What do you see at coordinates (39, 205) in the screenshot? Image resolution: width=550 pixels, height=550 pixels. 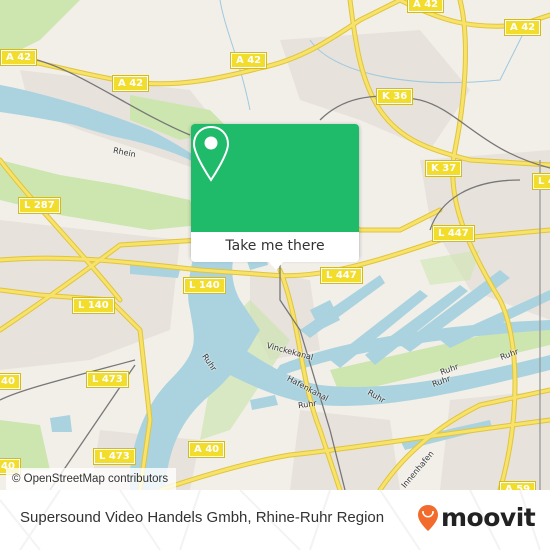 I see `road-shield: L 287` at bounding box center [39, 205].